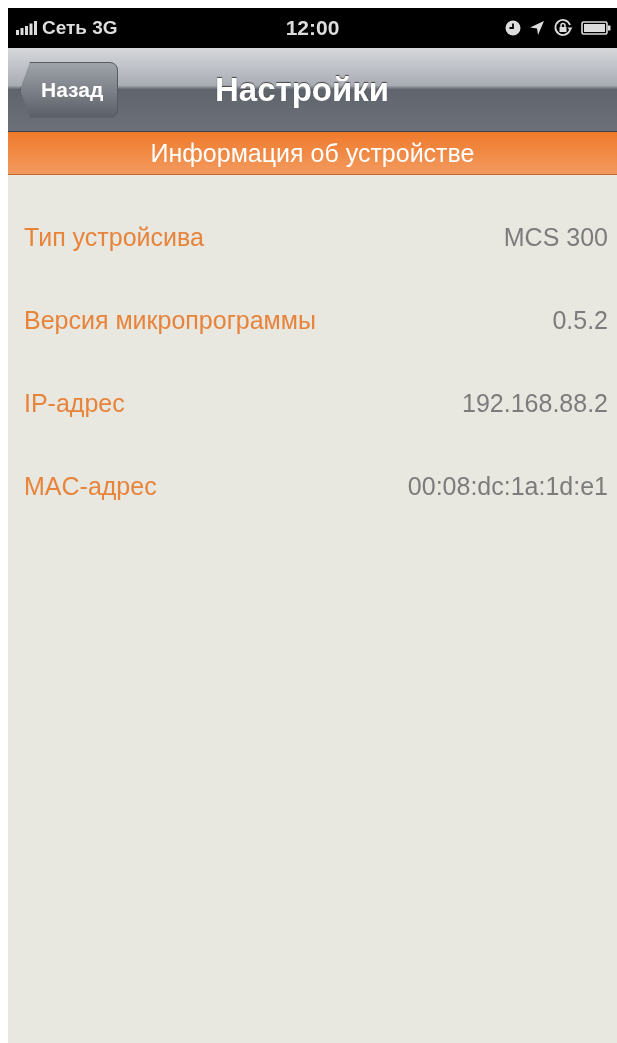  What do you see at coordinates (74, 403) in the screenshot?
I see `info-label: IP-адрес` at bounding box center [74, 403].